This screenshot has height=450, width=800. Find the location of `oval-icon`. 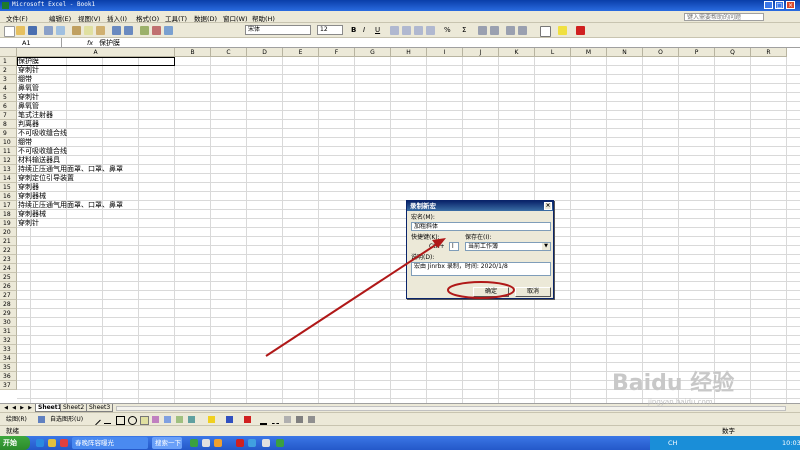

oval-icon is located at coordinates (132, 420).